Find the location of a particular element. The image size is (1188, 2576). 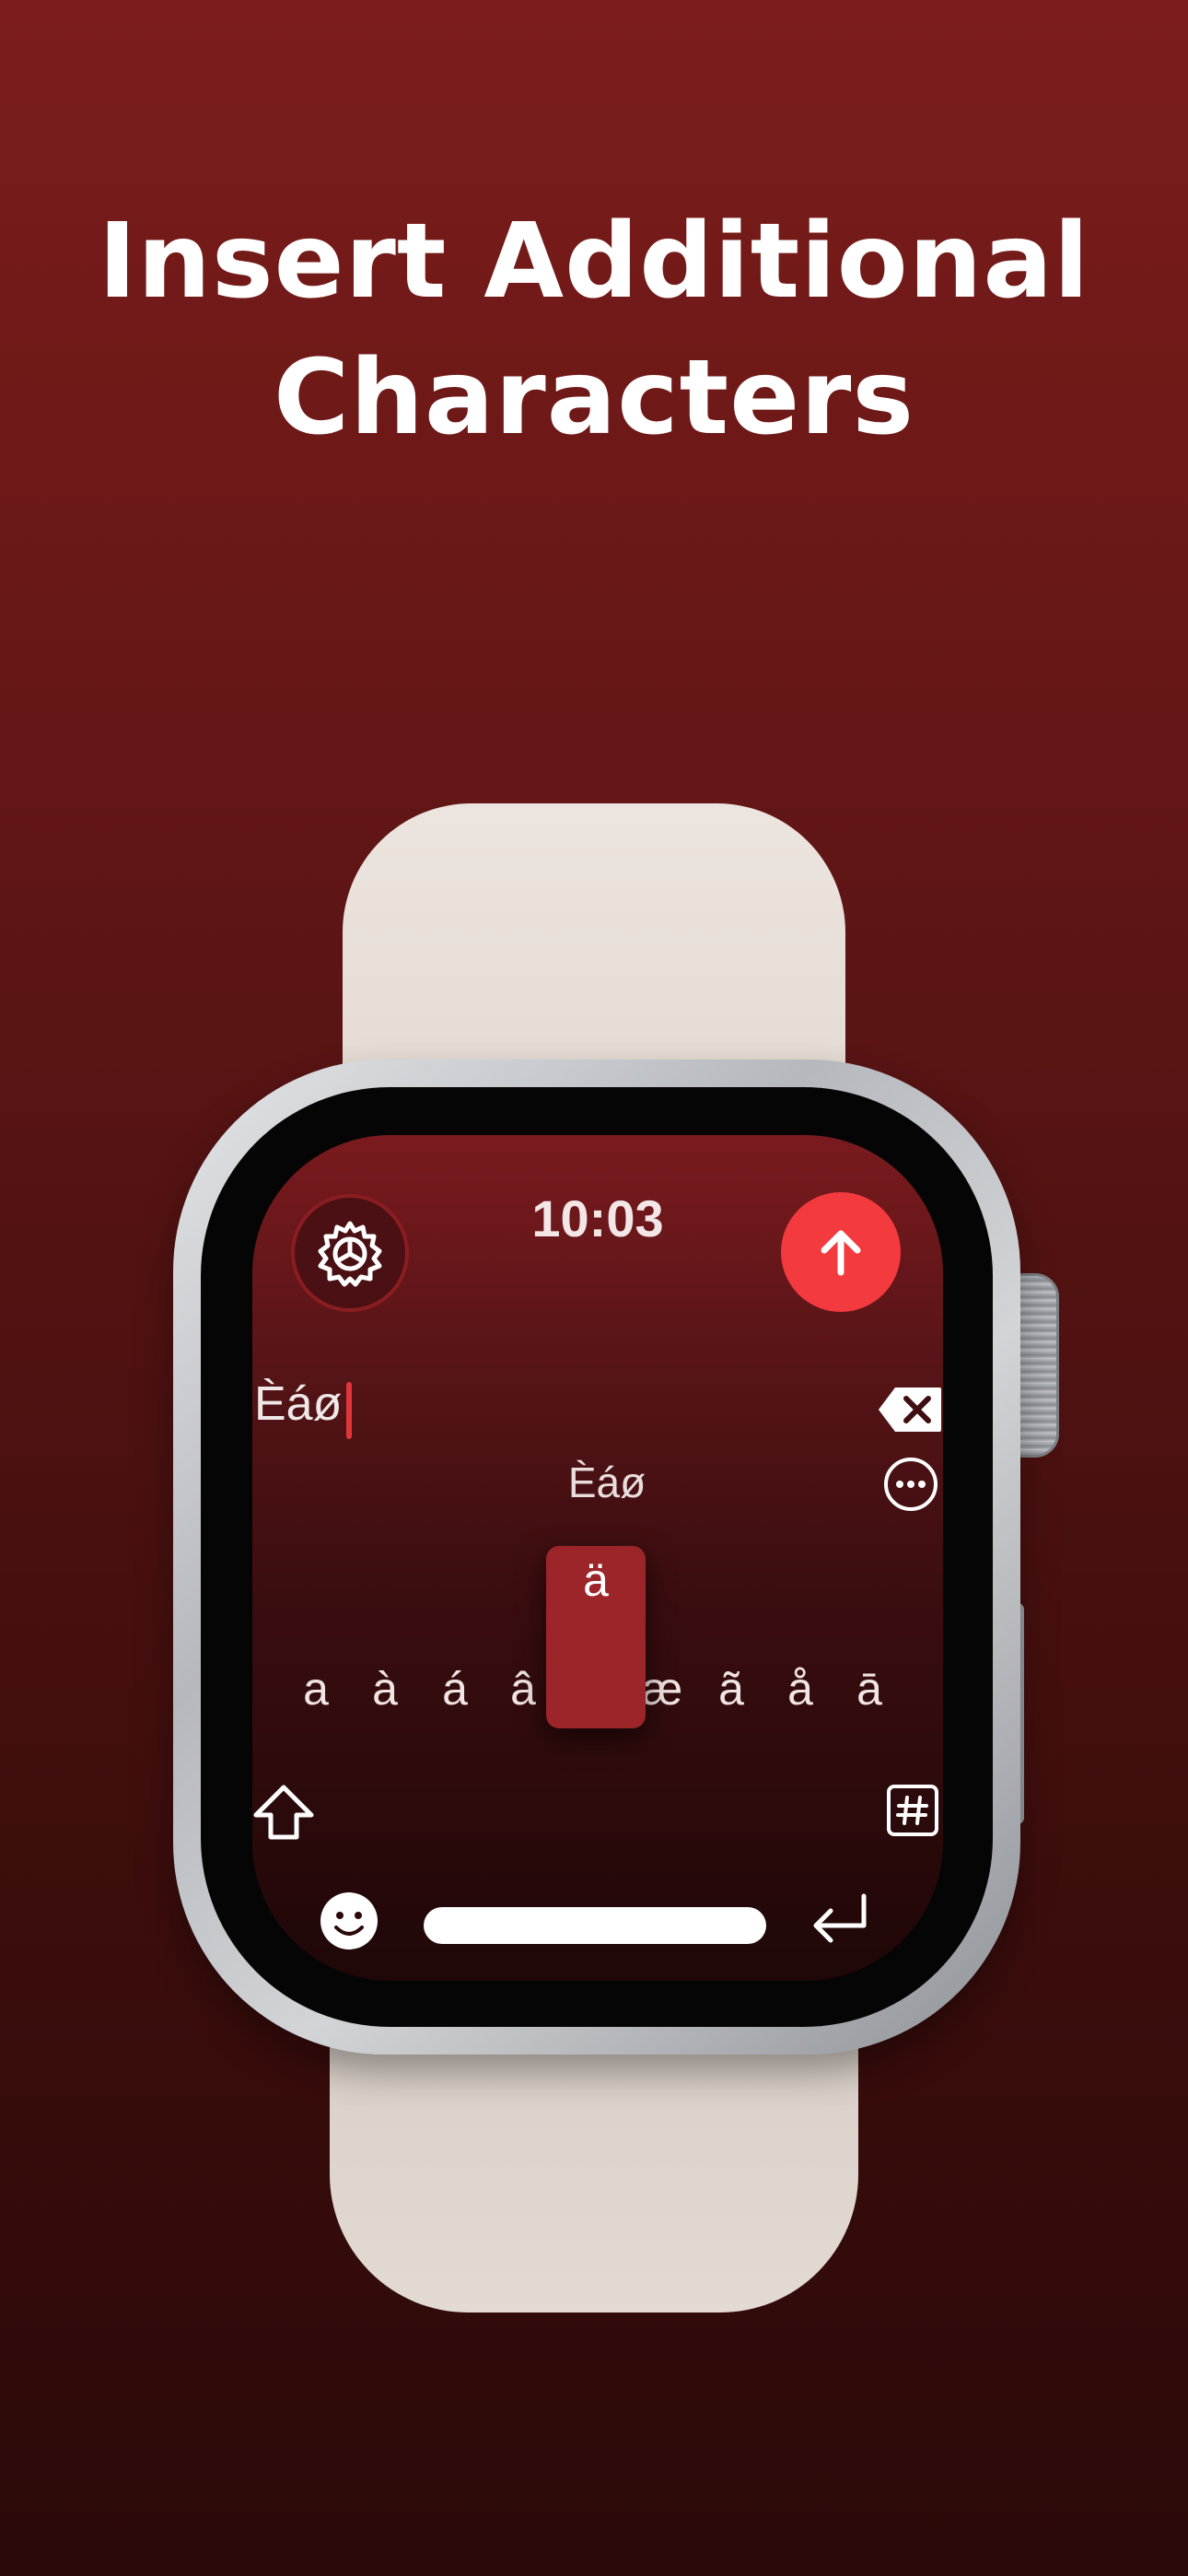

return-arrow-icon is located at coordinates (840, 1918).